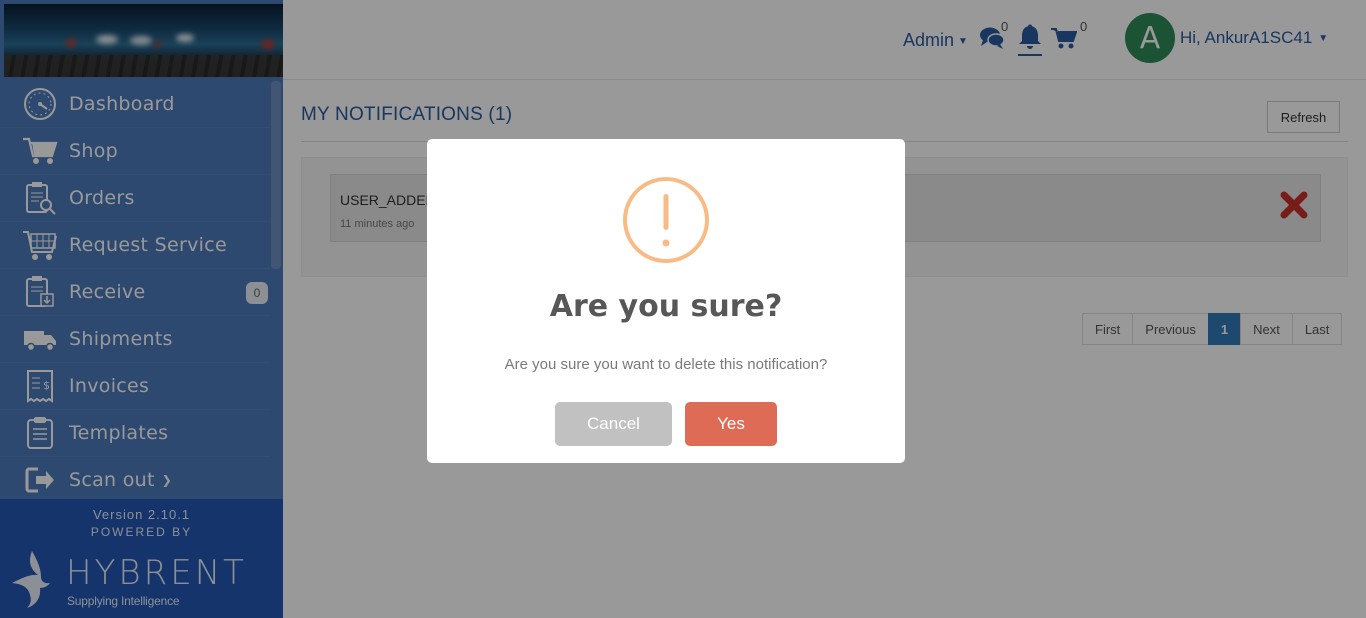  Describe the element at coordinates (613, 424) in the screenshot. I see `cancel-button: Cancel` at that location.